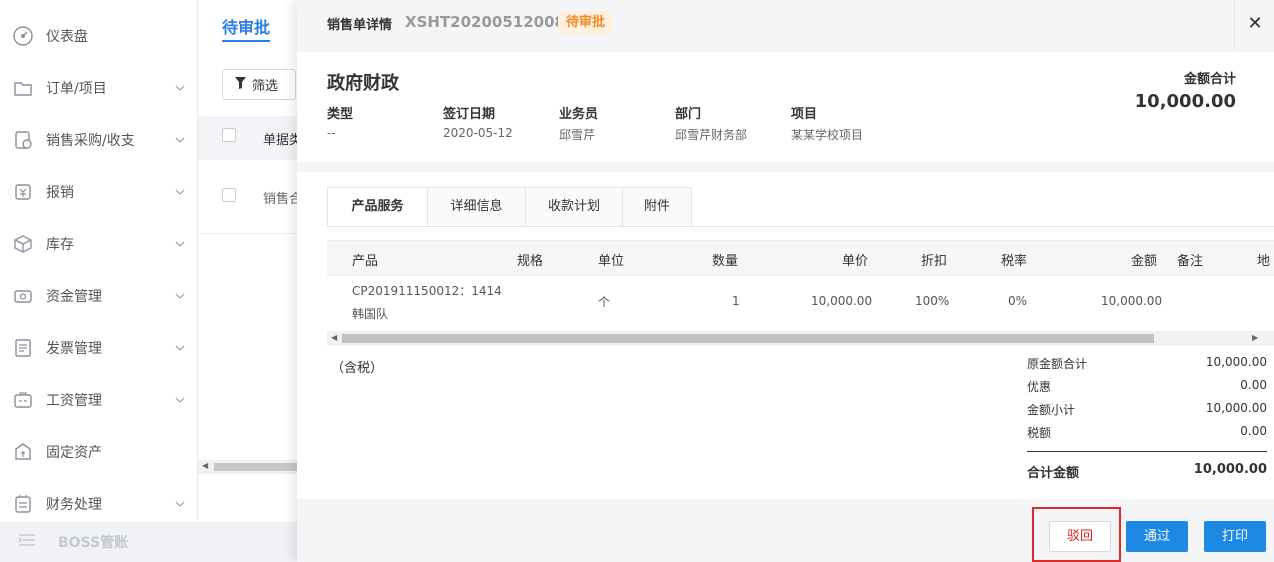 This screenshot has height=562, width=1274. Describe the element at coordinates (99, 244) in the screenshot. I see `sidebar-item-inventory: 库存` at that location.